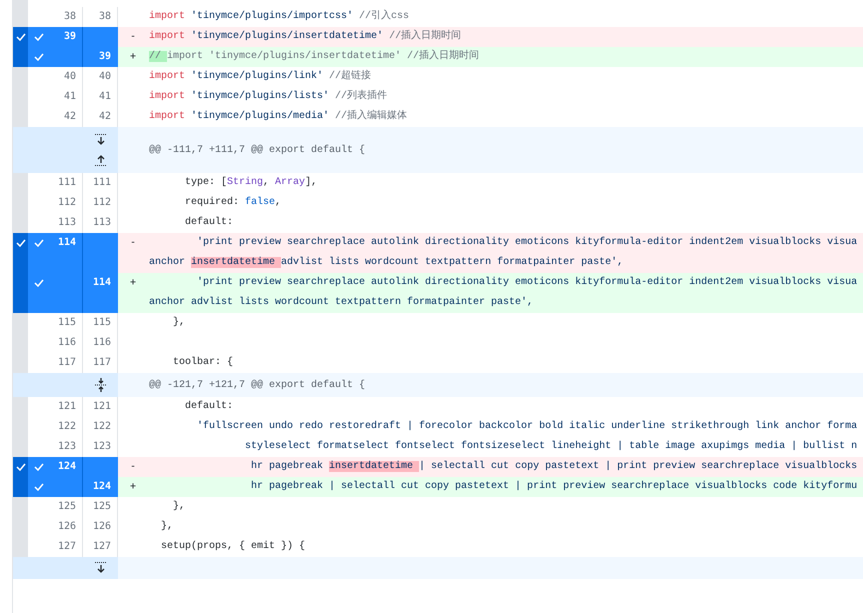 The height and width of the screenshot is (613, 863). What do you see at coordinates (203, 363) in the screenshot?
I see `code-line: toolbar: {` at bounding box center [203, 363].